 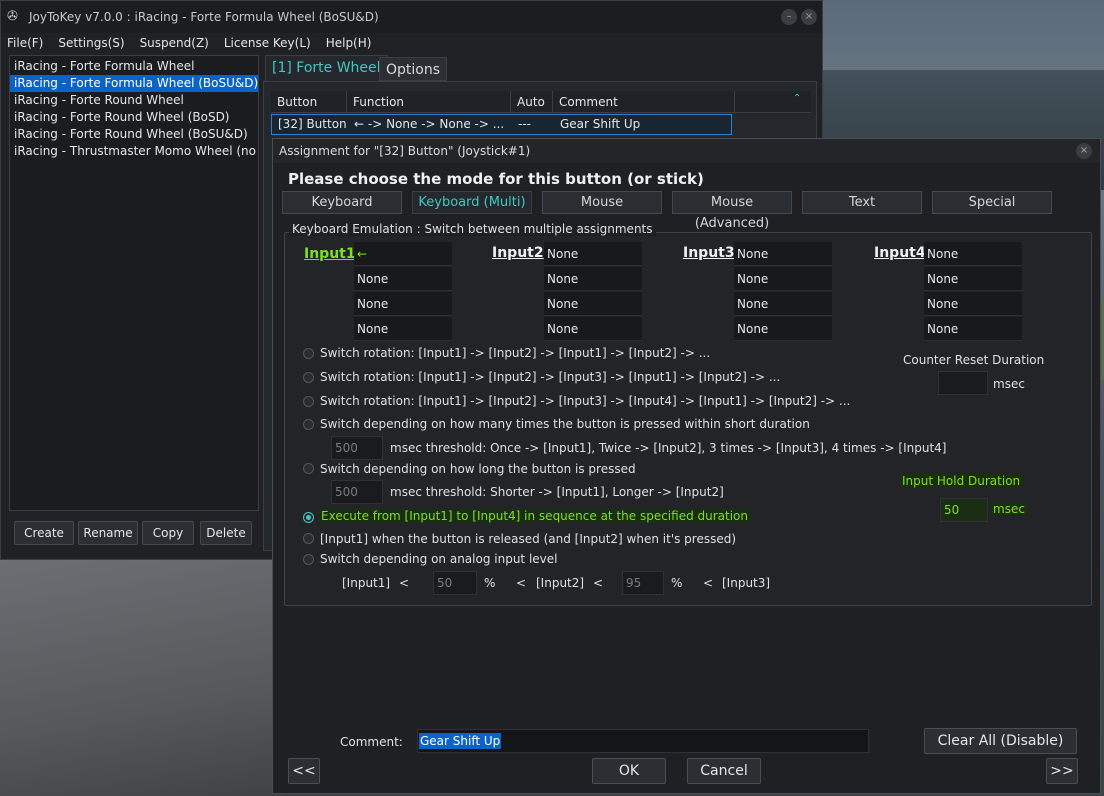 I want to click on row-auto: ---, so click(x=524, y=124).